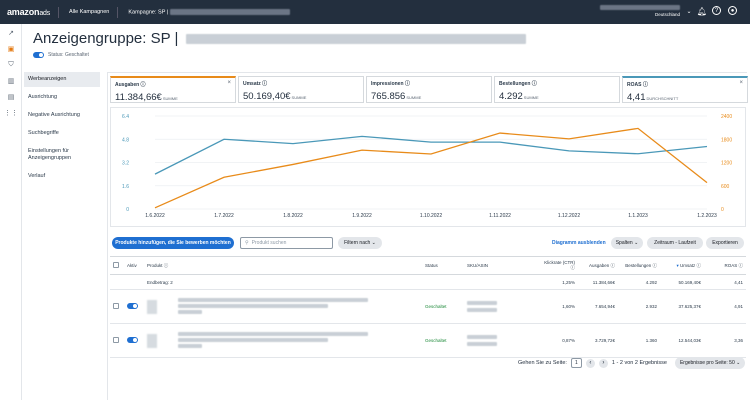 This screenshot has width=750, height=400. What do you see at coordinates (639, 363) in the screenshot?
I see `result-range: 1 - 2 von 2 Ergebnisse` at bounding box center [639, 363].